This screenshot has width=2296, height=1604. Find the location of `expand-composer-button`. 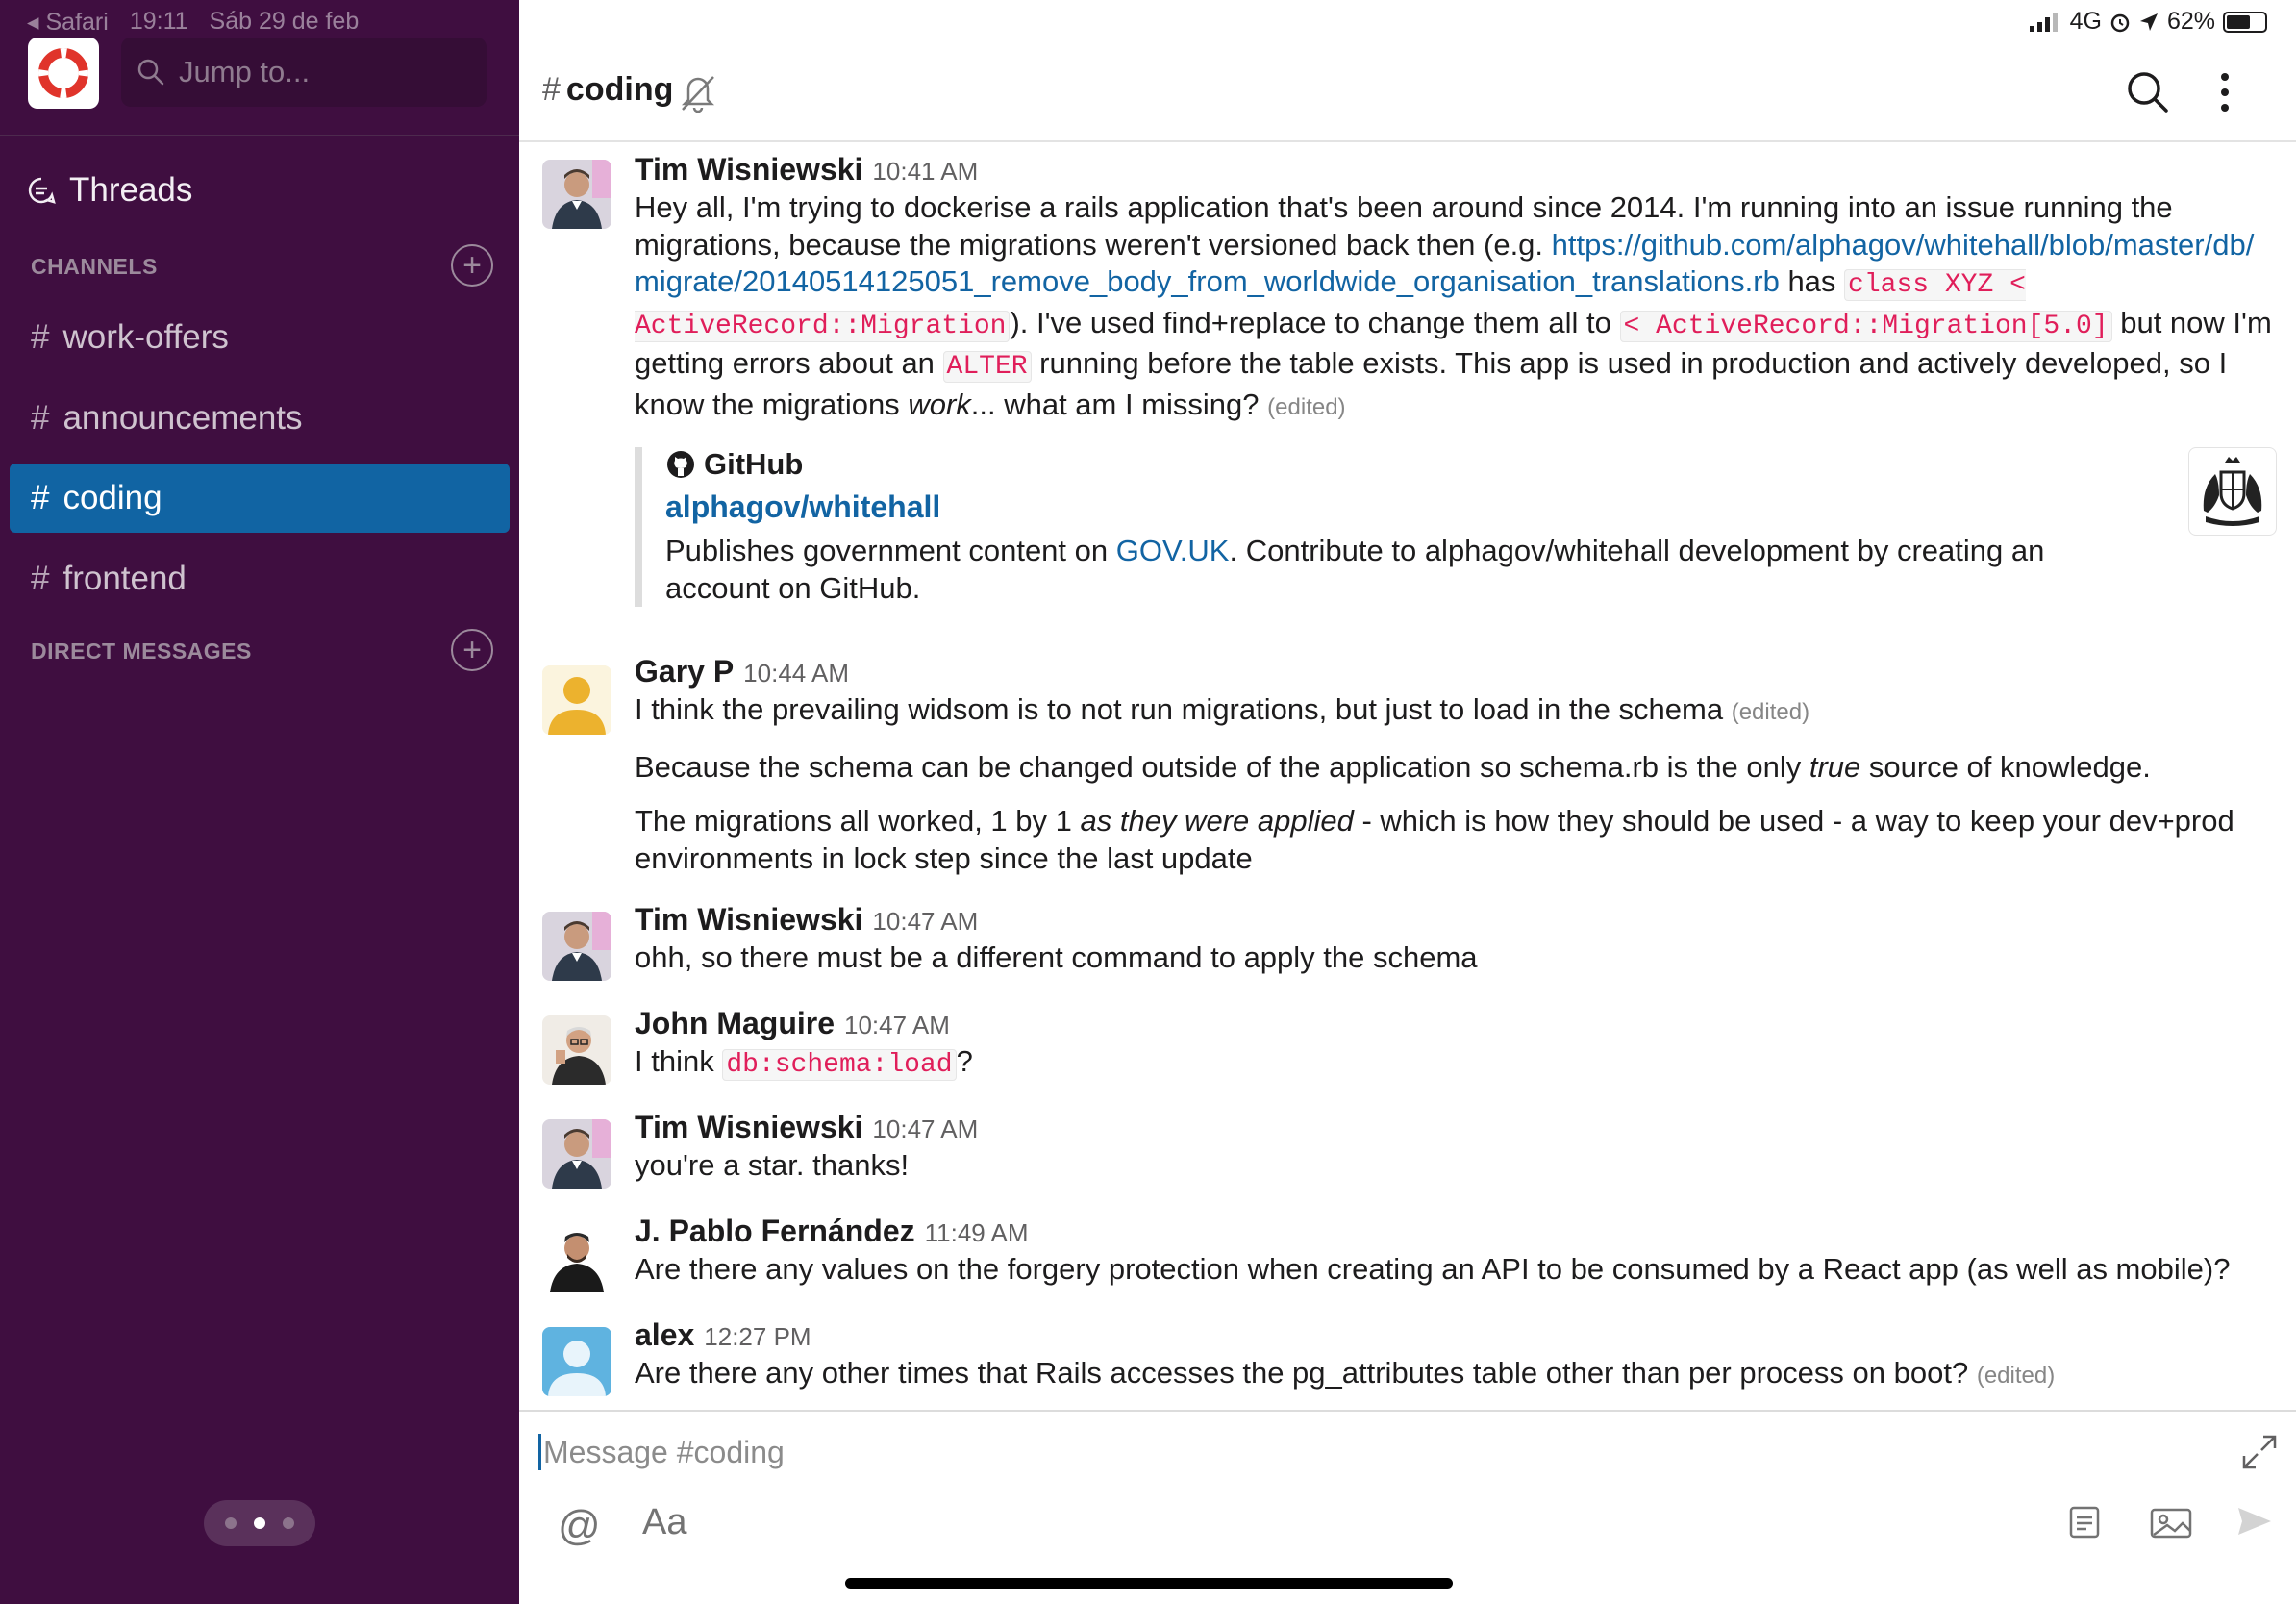

expand-composer-button is located at coordinates (2259, 1454).